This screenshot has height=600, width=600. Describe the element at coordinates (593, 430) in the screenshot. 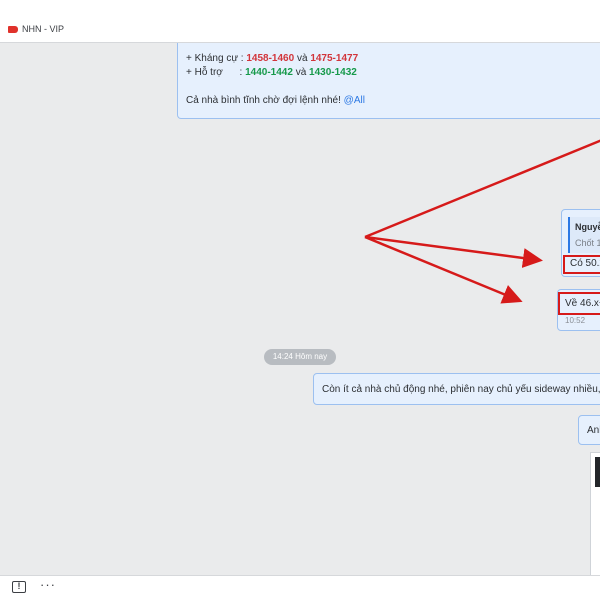

I see `anh-text: Anh` at that location.